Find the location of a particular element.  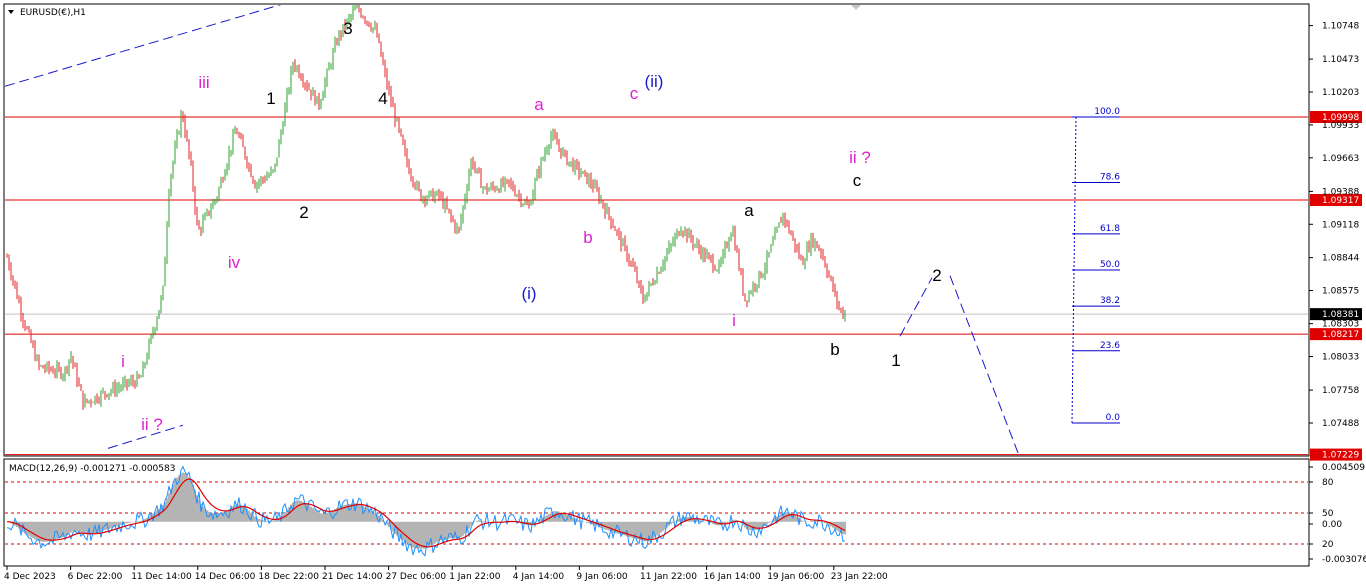

time-tick-label: 9 Jan 06:00 is located at coordinates (602, 577).